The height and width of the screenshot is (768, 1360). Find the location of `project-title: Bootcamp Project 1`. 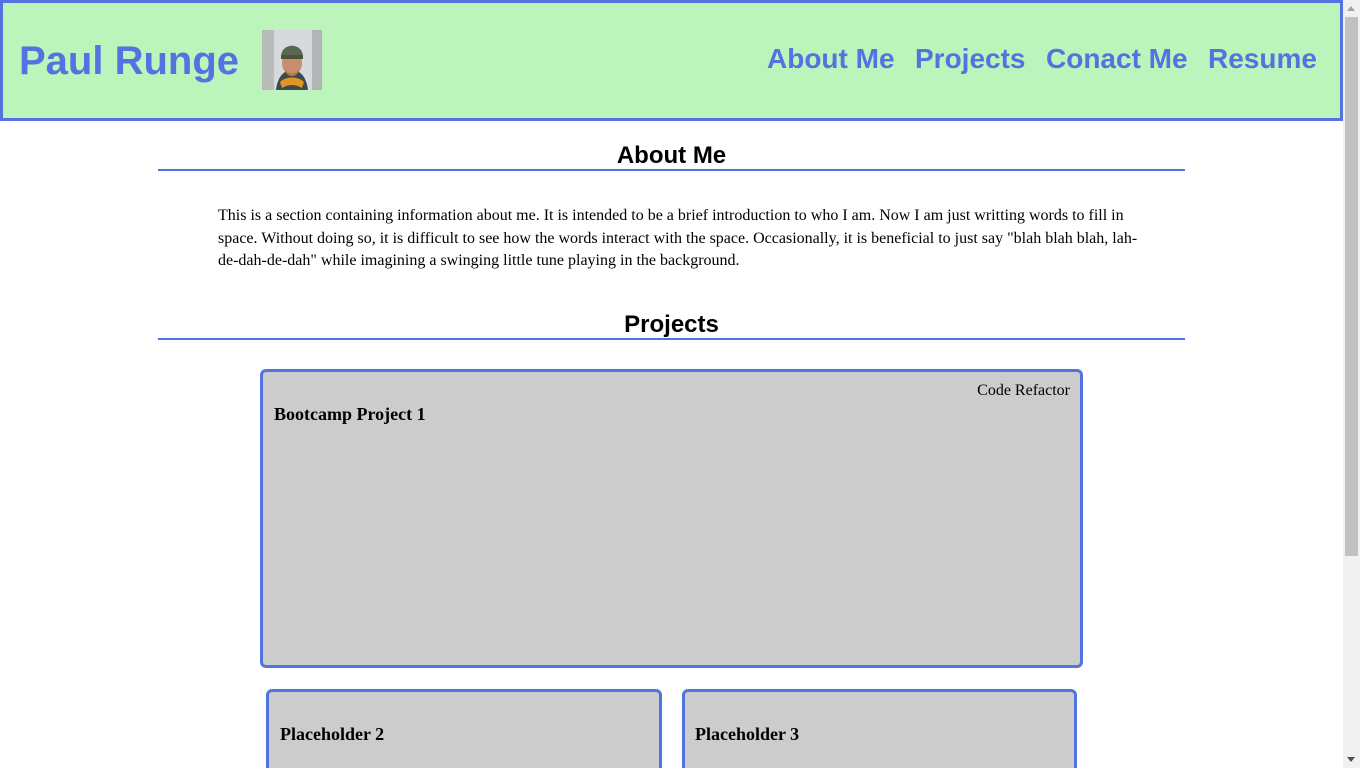

project-title: Bootcamp Project 1 is located at coordinates (350, 414).